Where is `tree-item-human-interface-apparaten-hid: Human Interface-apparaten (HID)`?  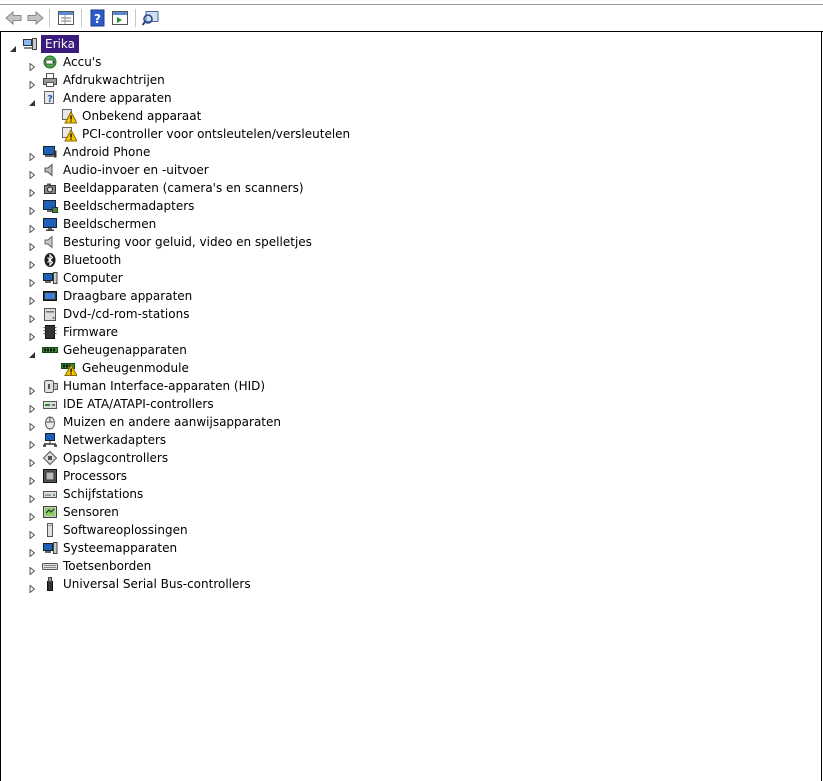
tree-item-human-interface-apparaten-hid: Human Interface-apparaten (HID) is located at coordinates (400, 386).